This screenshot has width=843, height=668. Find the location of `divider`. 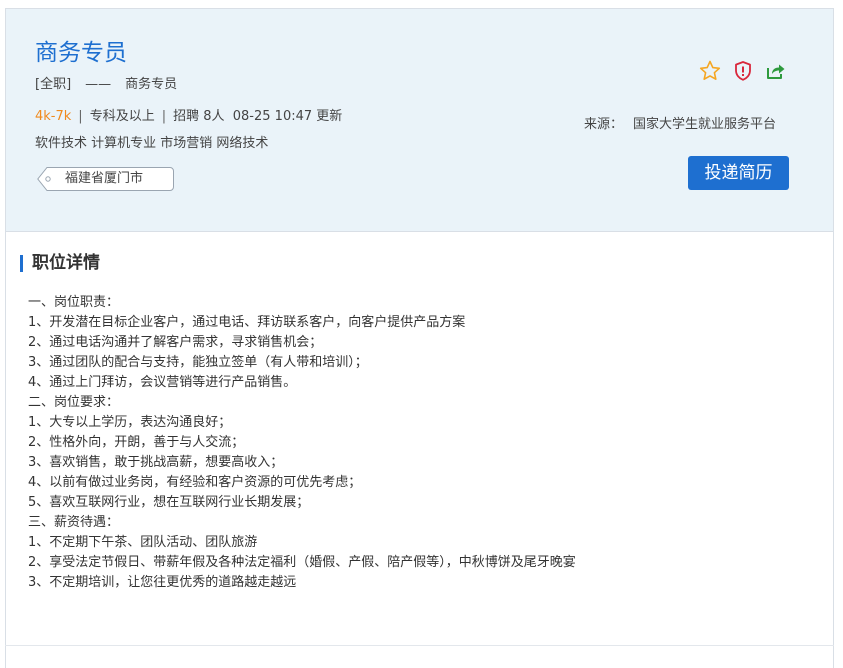

divider is located at coordinates (419, 645).